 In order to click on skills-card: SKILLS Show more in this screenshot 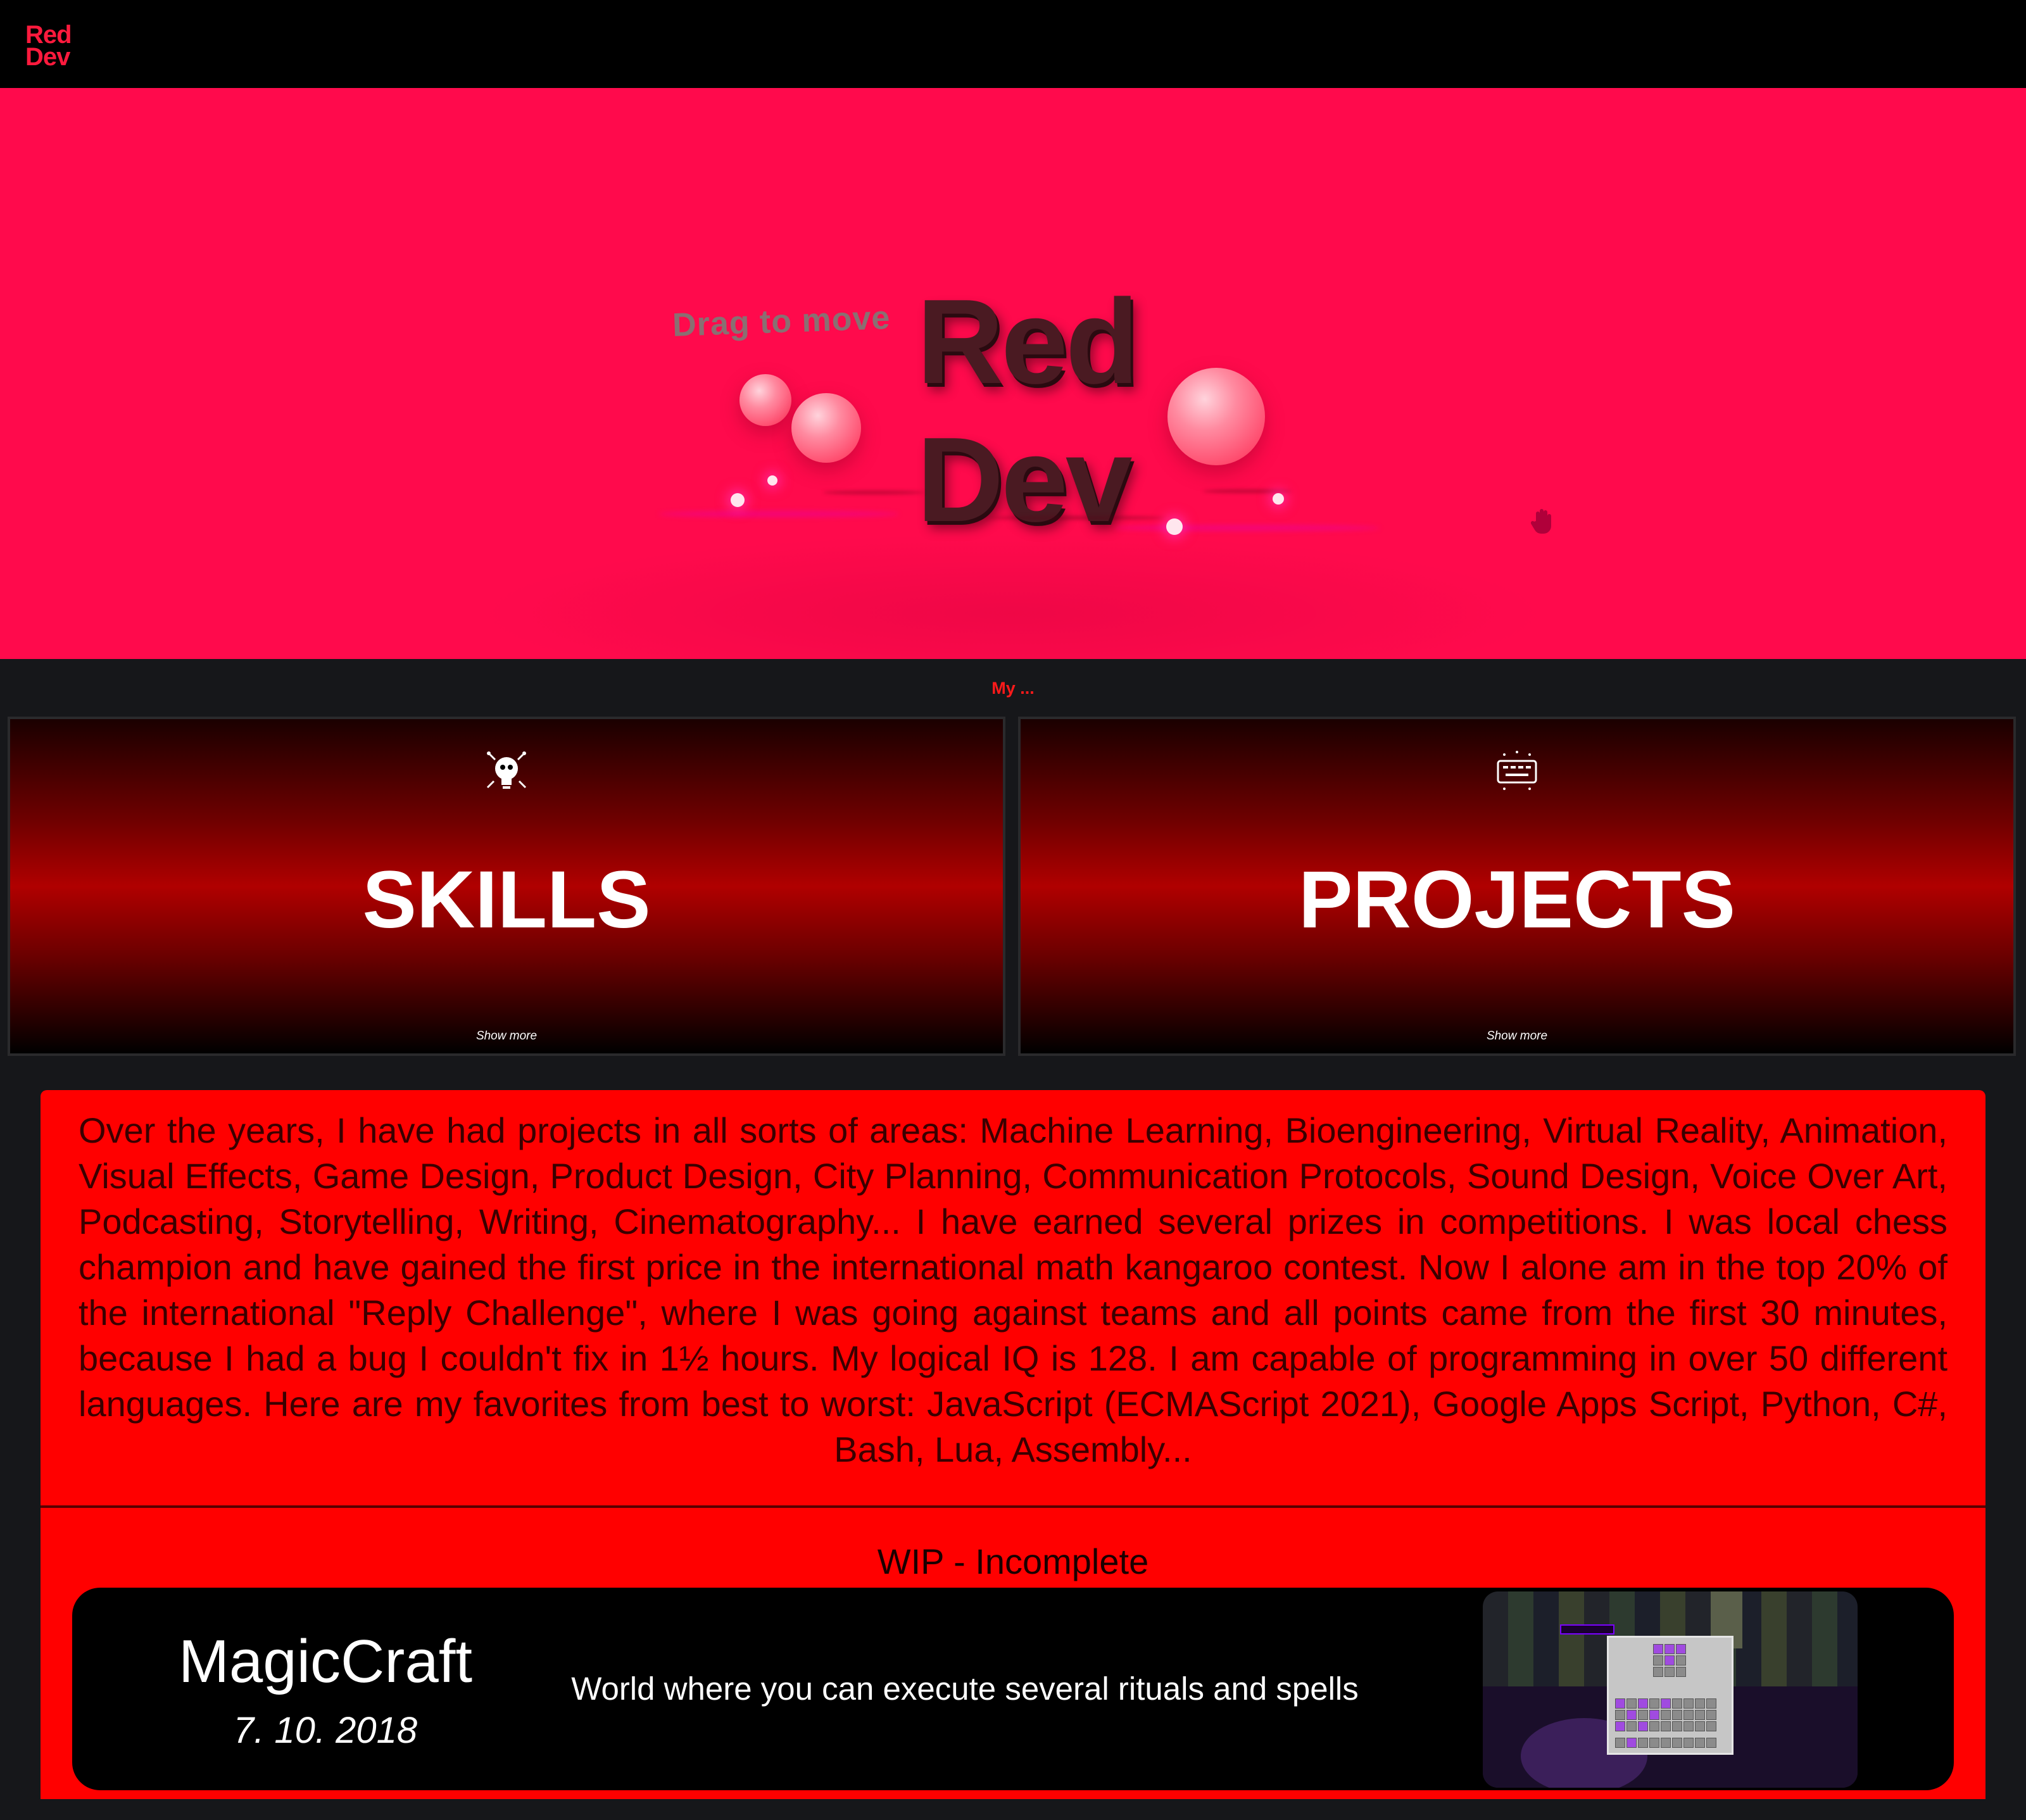, I will do `click(507, 886)`.